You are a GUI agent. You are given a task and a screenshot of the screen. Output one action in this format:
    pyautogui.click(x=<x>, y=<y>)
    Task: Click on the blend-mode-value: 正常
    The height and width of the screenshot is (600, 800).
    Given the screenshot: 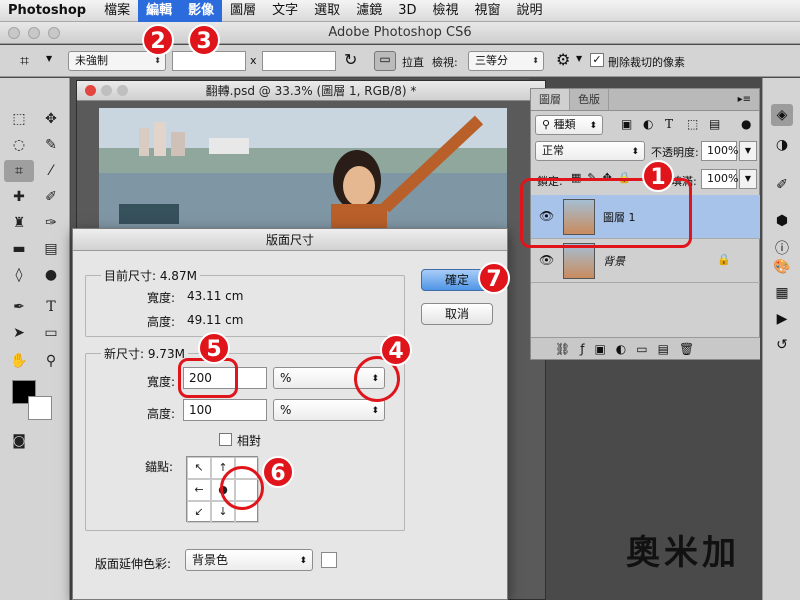 What is the action you would take?
    pyautogui.click(x=553, y=150)
    